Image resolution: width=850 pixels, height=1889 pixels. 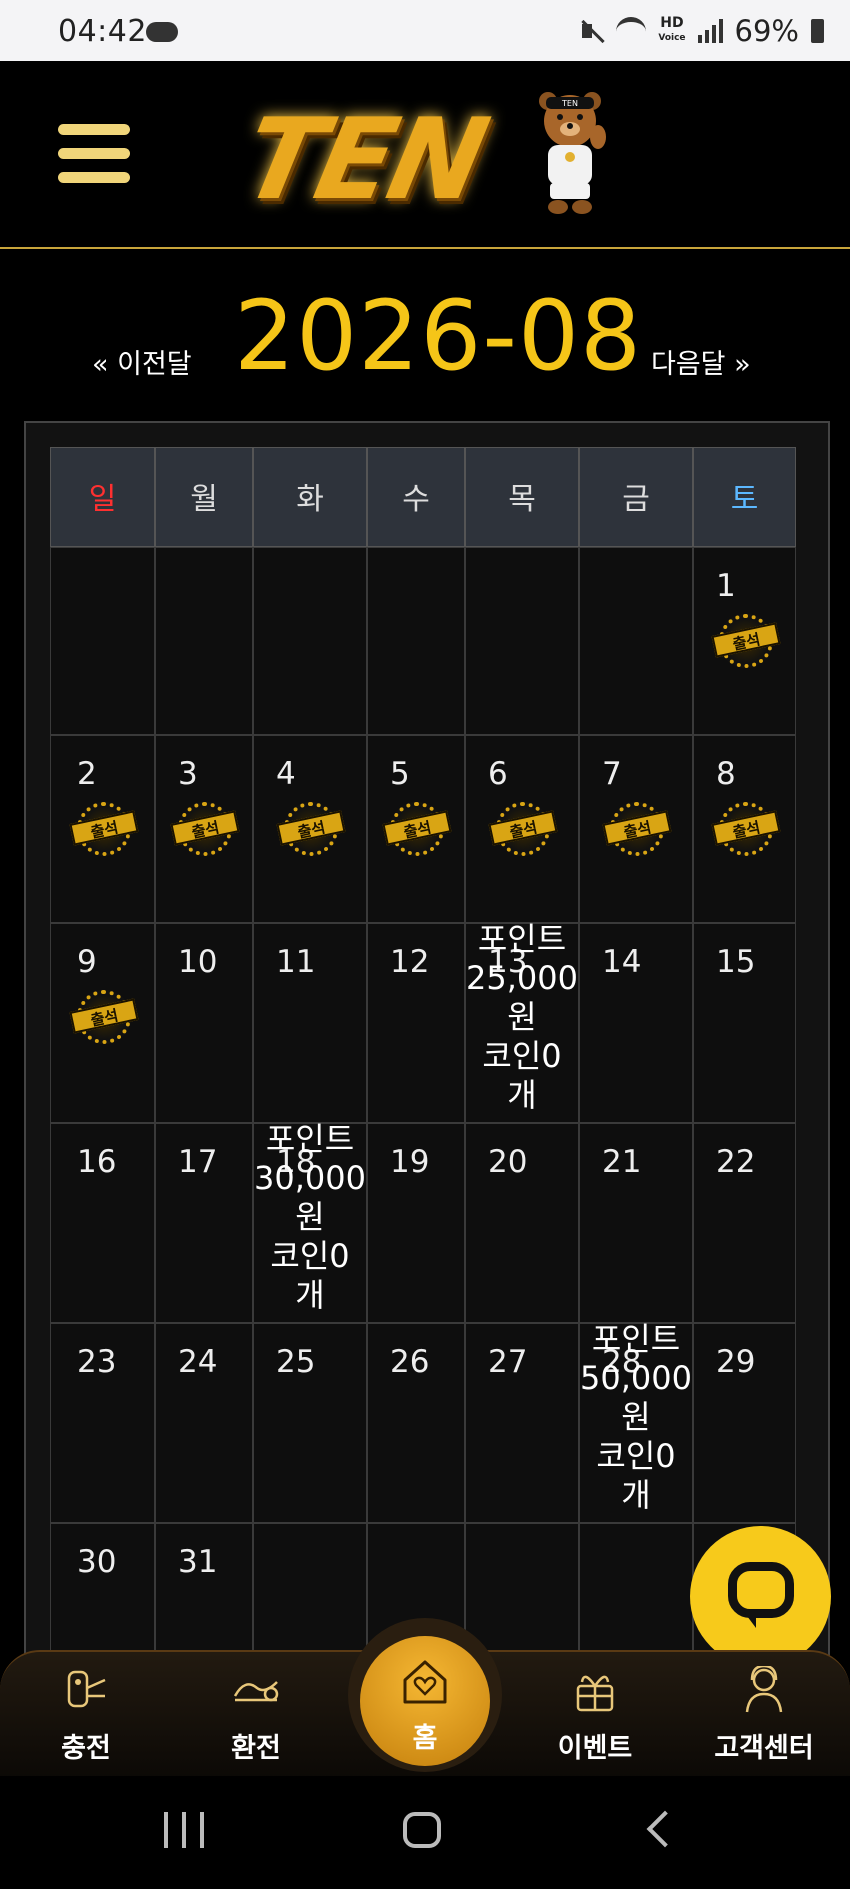 What do you see at coordinates (425, 1738) in the screenshot?
I see `nav-home-label: 홈` at bounding box center [425, 1738].